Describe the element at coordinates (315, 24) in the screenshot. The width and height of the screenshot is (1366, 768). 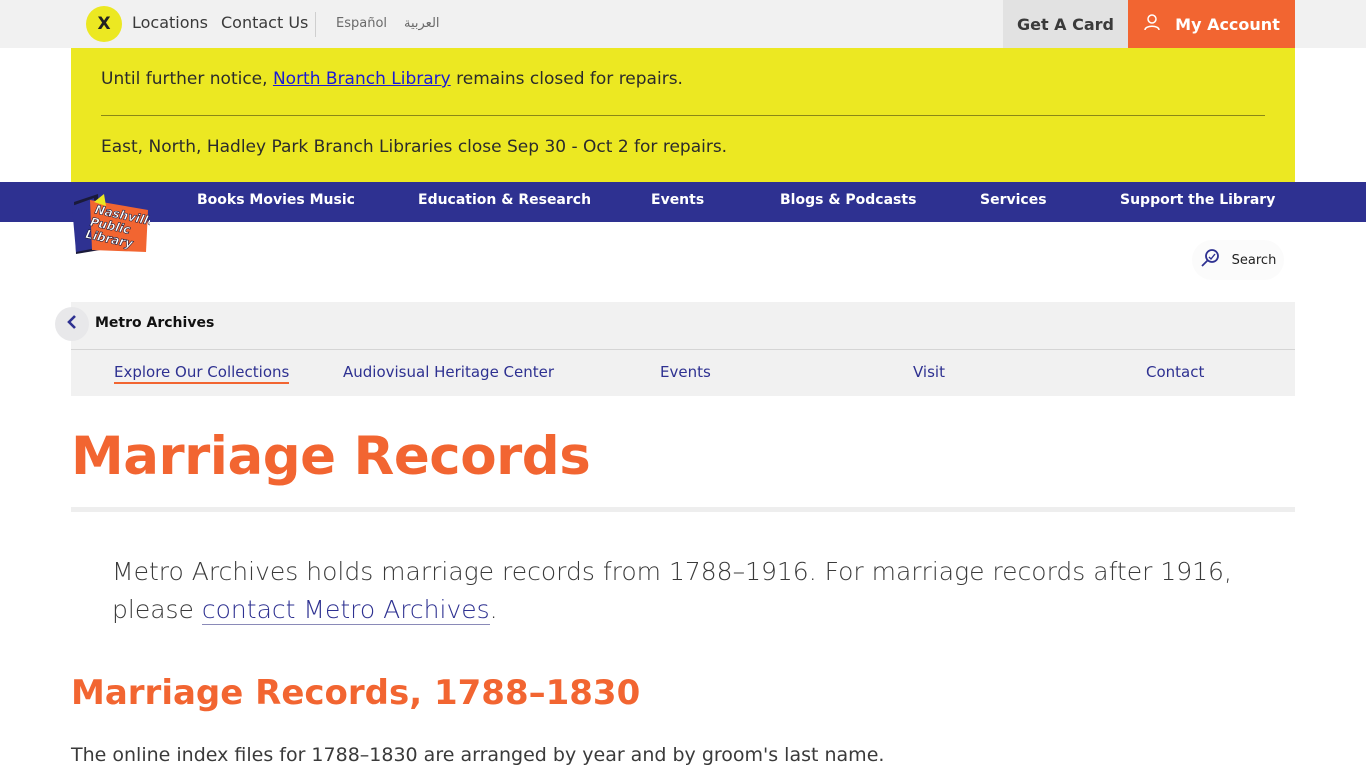
I see `divider` at that location.